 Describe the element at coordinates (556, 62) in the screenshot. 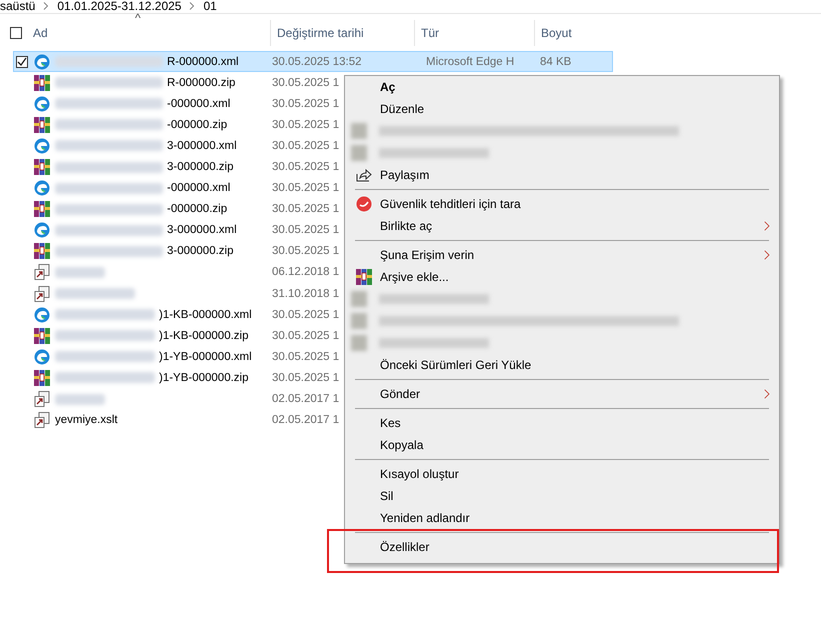

I see `file-size: 84 KB` at that location.